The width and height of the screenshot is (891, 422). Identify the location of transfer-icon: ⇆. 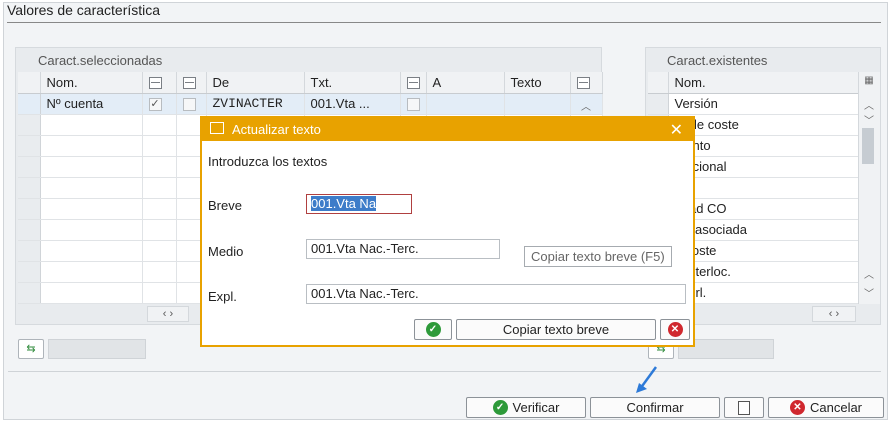
(31, 349).